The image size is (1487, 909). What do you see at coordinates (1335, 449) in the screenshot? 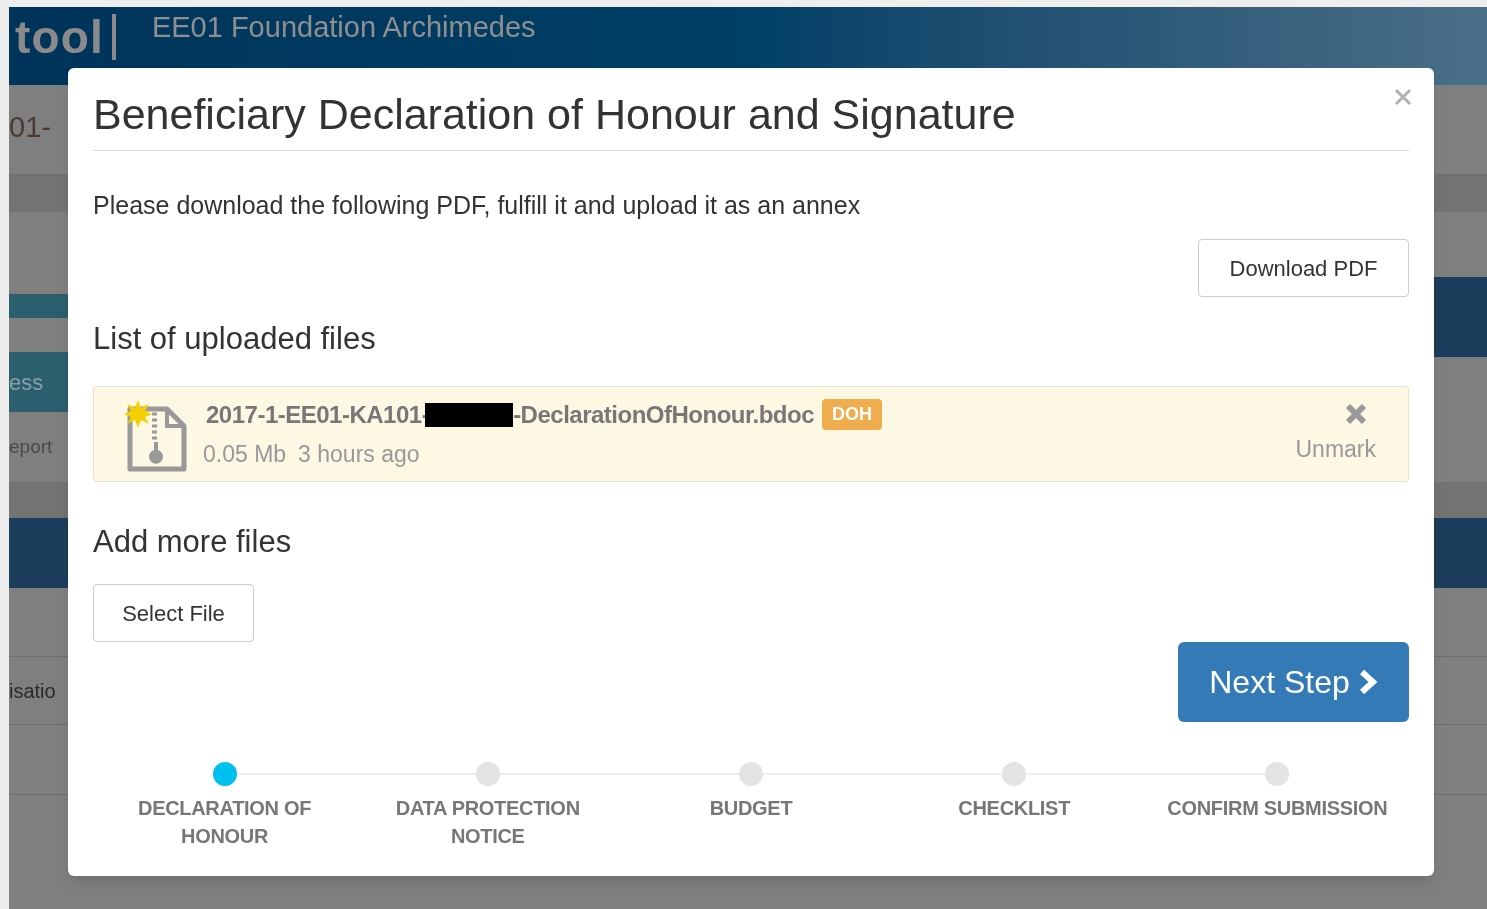
I see `unmark-link: Unmark` at bounding box center [1335, 449].